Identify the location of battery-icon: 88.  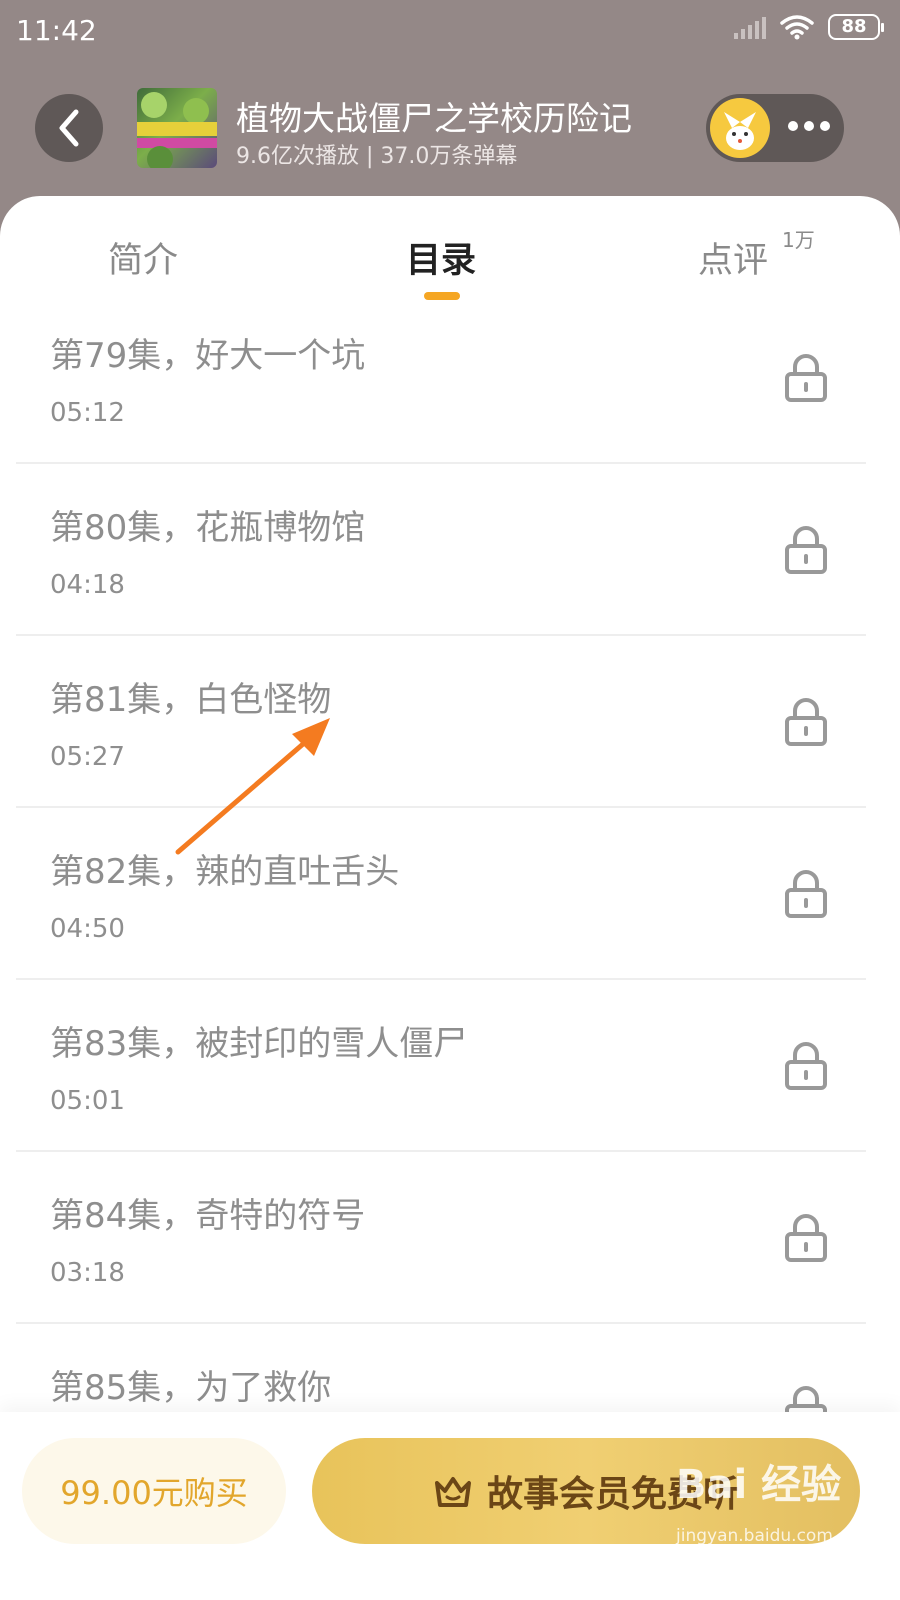
(856, 27).